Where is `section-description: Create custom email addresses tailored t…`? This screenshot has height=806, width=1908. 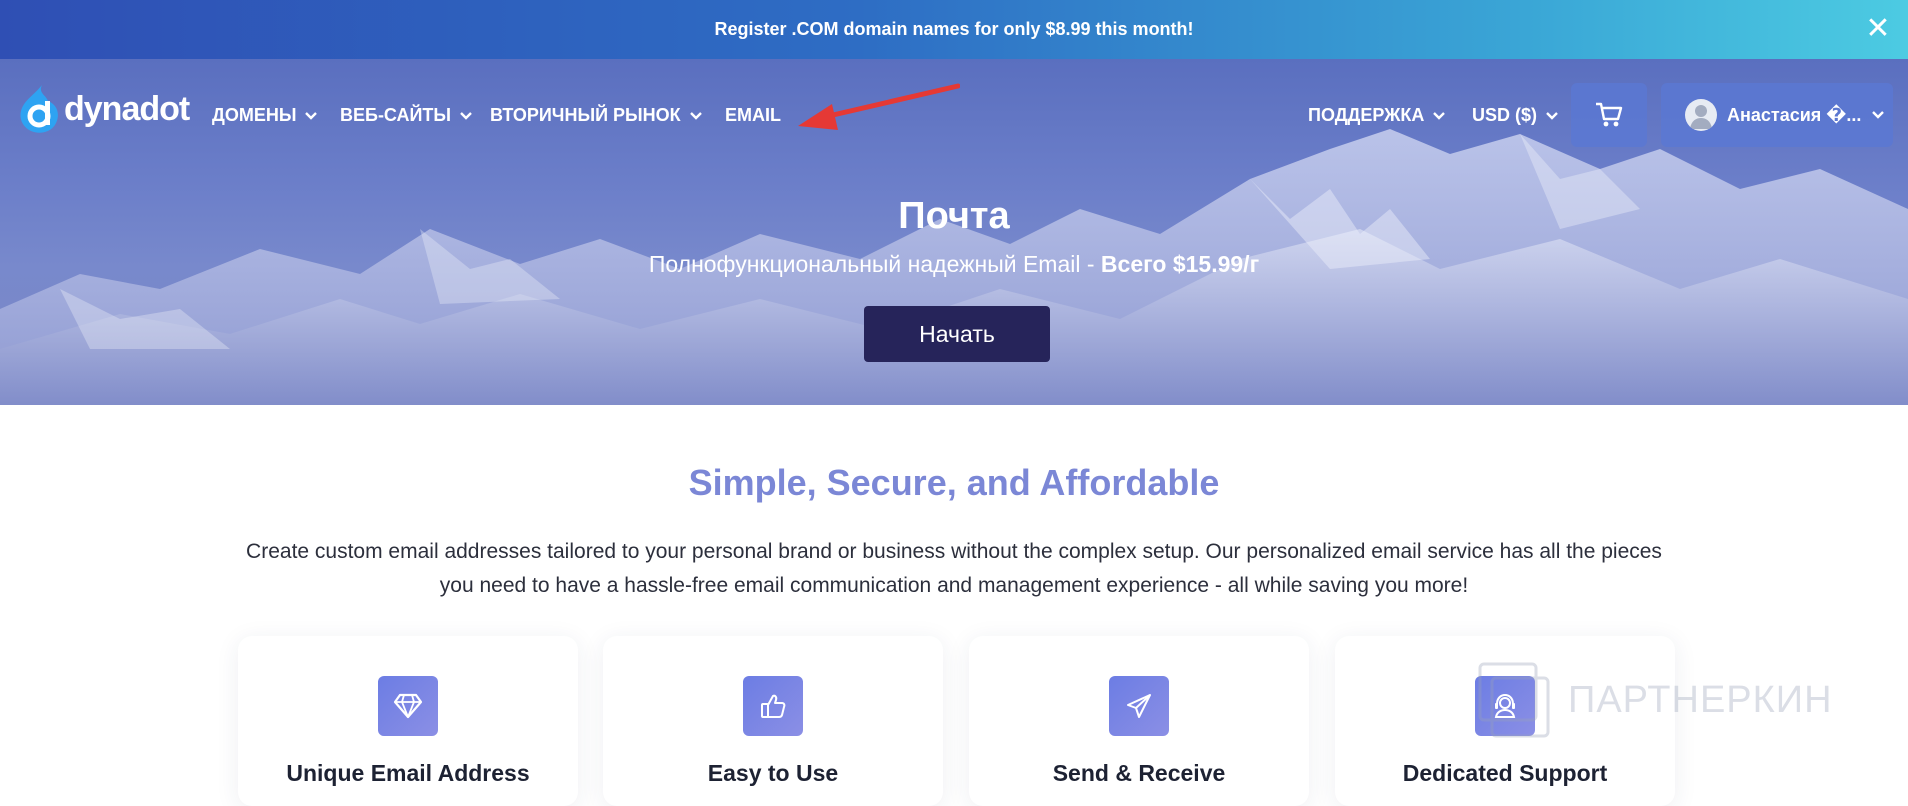 section-description: Create custom email addresses tailored t… is located at coordinates (954, 568).